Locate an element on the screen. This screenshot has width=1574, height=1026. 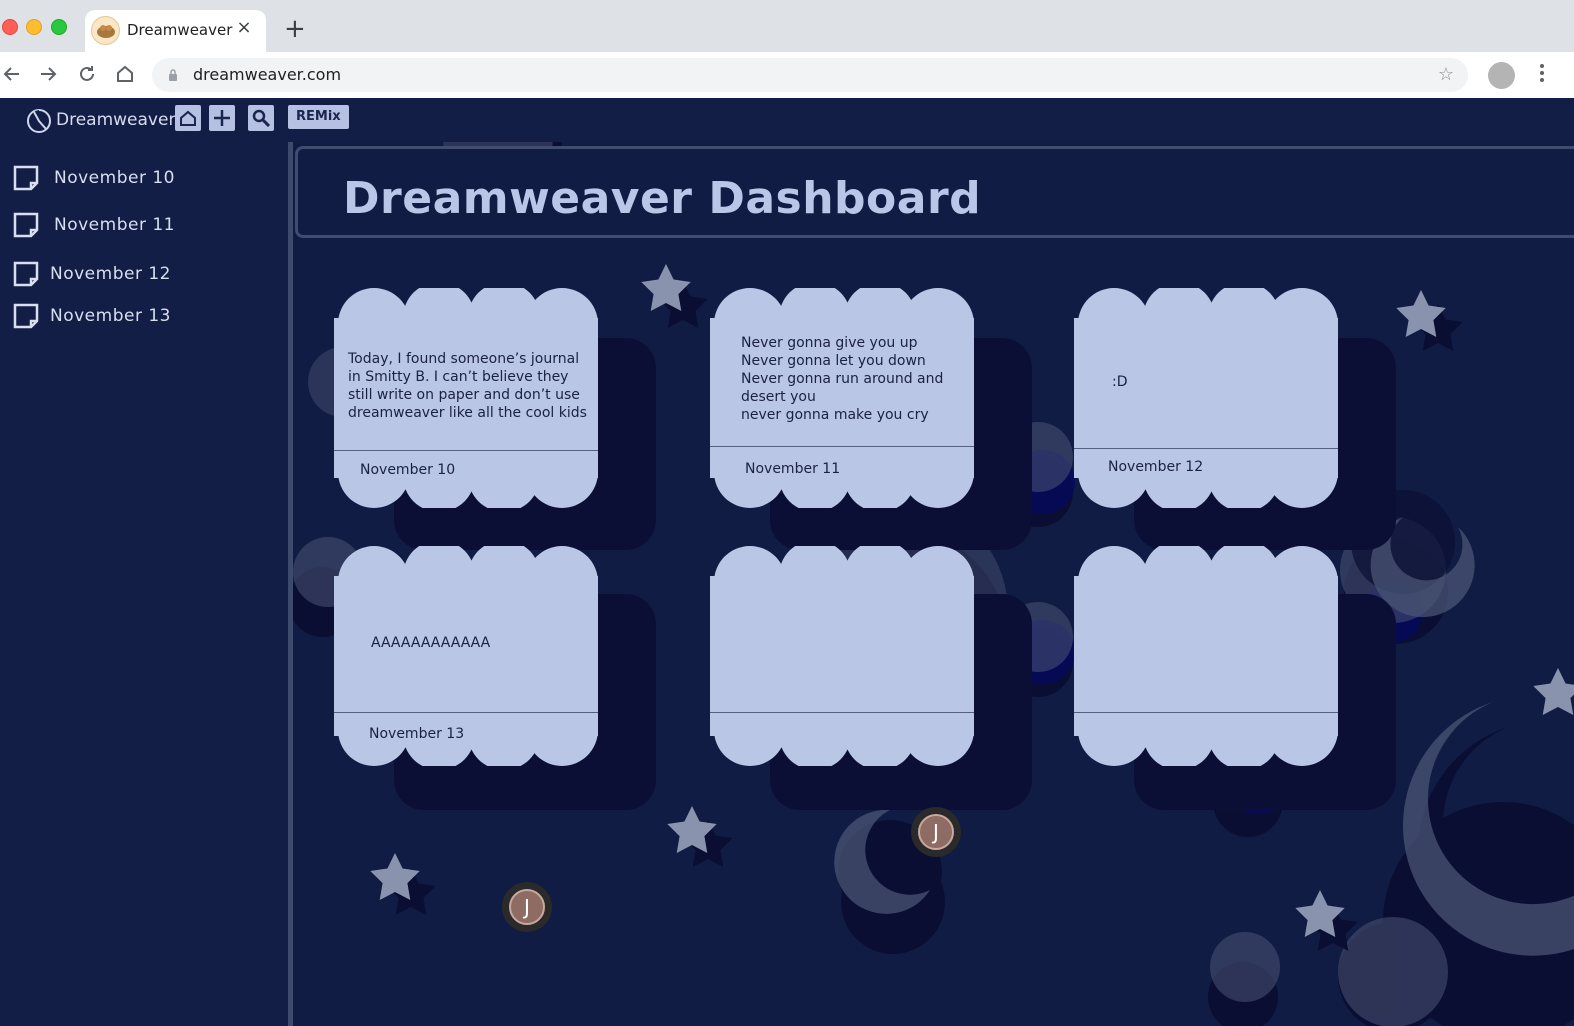
journal-card-november-13: AAAAAAAAAAAA November 13 is located at coordinates (466, 656).